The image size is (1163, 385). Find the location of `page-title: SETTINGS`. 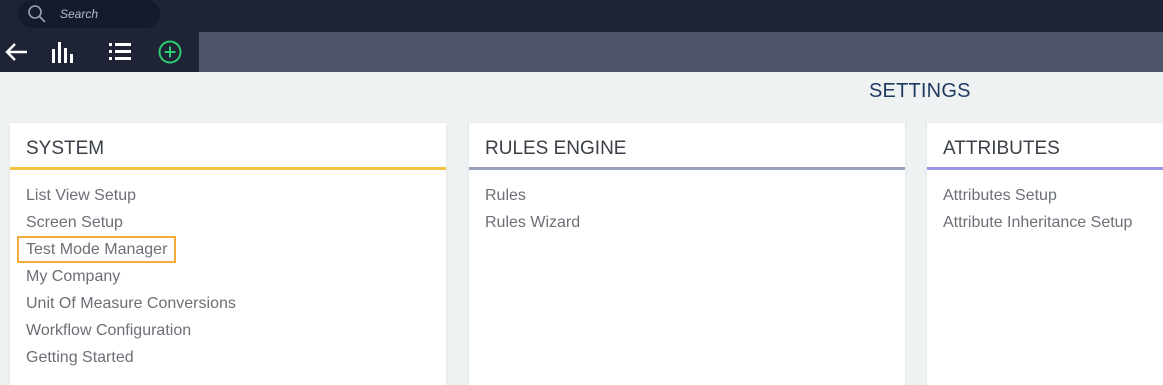

page-title: SETTINGS is located at coordinates (920, 91).